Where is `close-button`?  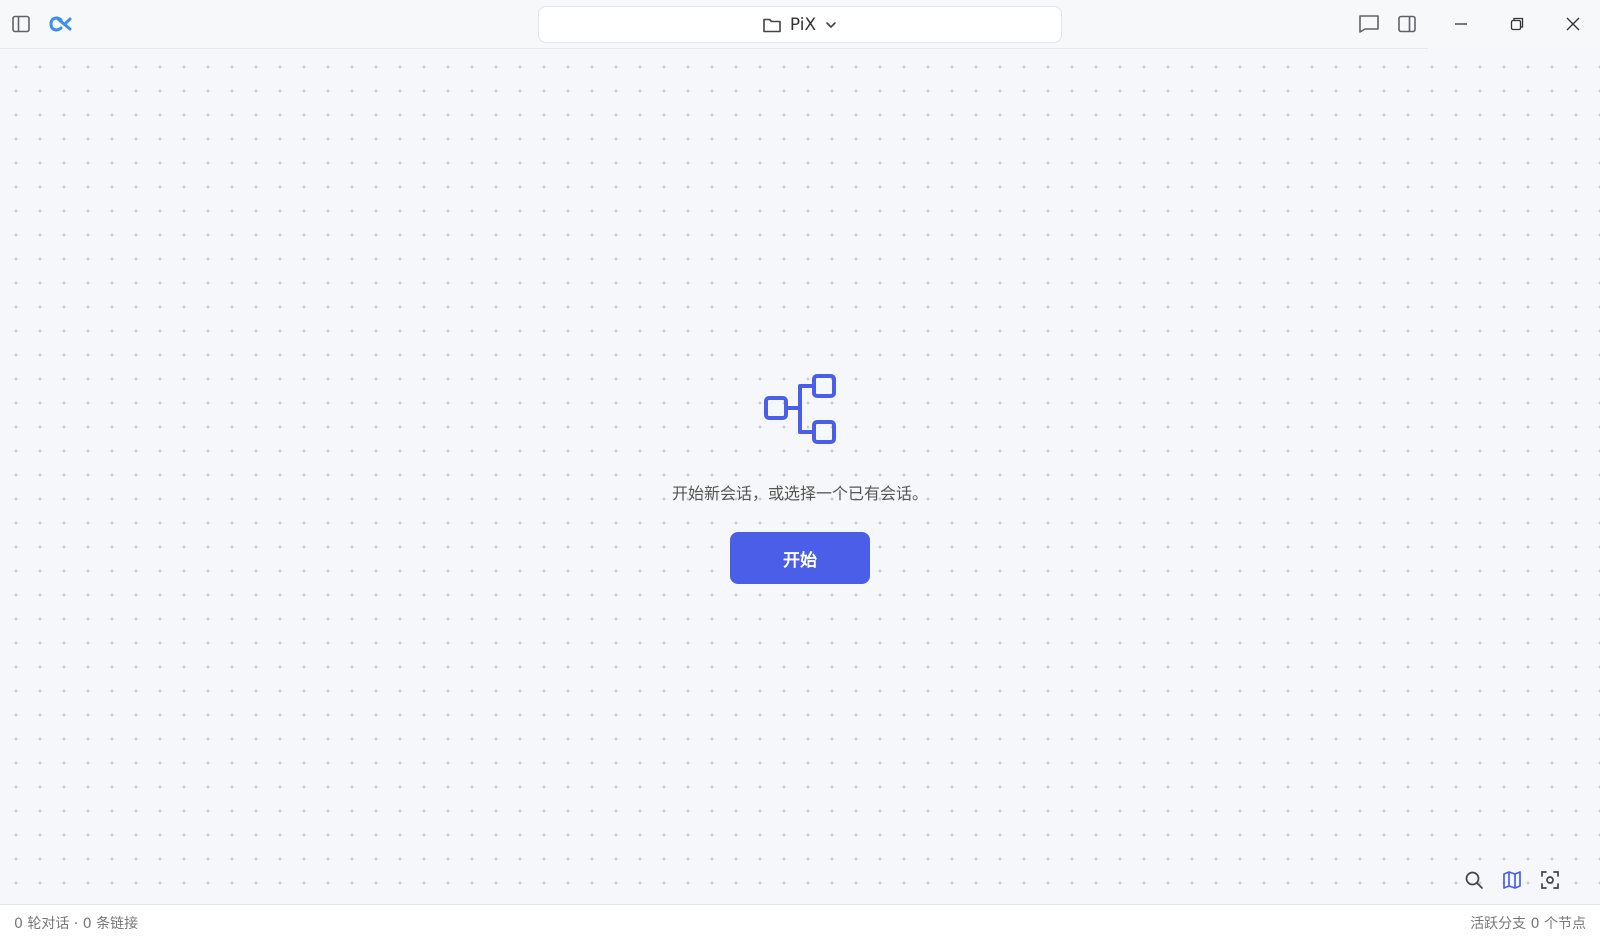
close-button is located at coordinates (1573, 24).